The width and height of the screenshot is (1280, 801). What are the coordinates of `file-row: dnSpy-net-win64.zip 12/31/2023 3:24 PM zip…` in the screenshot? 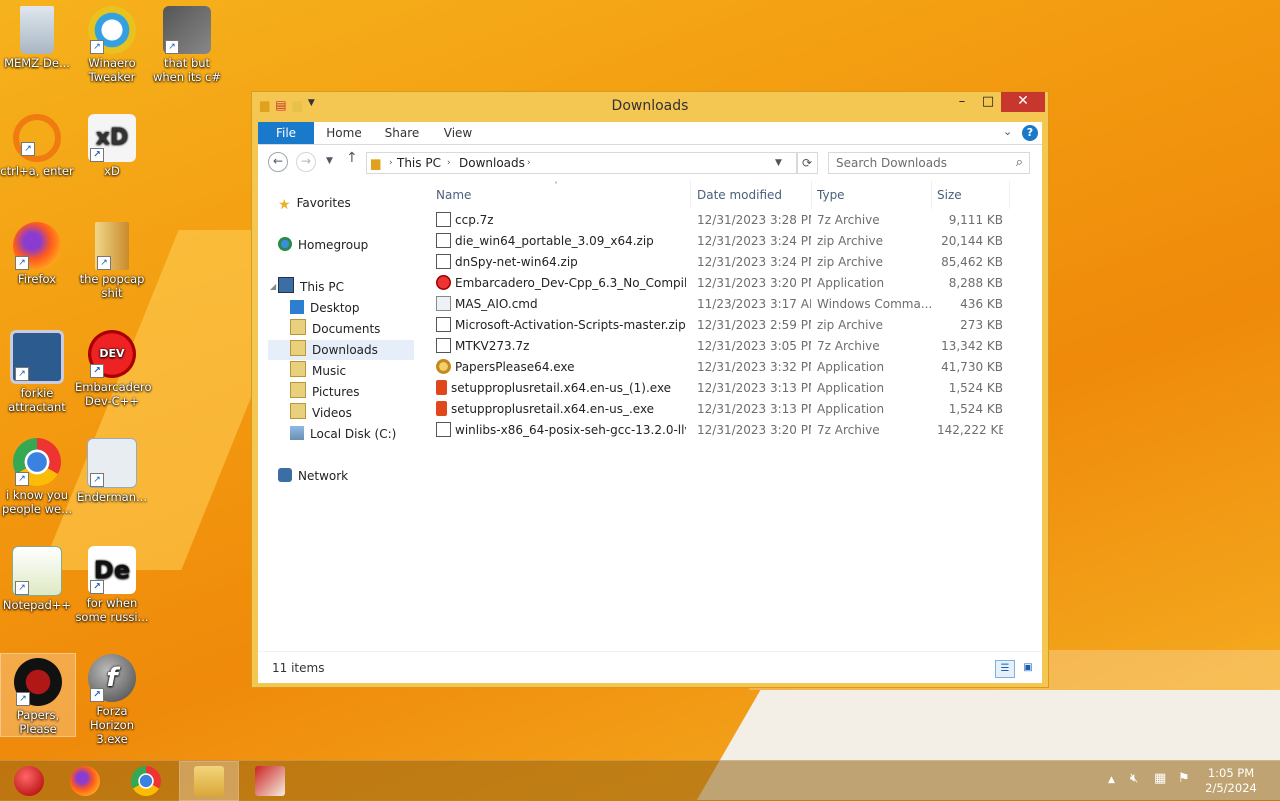 It's located at (736, 262).